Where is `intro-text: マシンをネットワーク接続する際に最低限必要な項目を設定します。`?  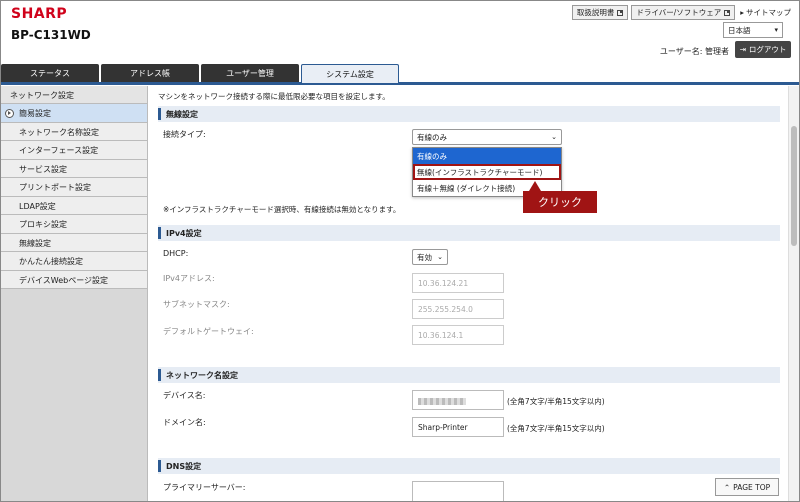 intro-text: マシンをネットワーク接続する際に最低限必要な項目を設定します。 is located at coordinates (274, 96).